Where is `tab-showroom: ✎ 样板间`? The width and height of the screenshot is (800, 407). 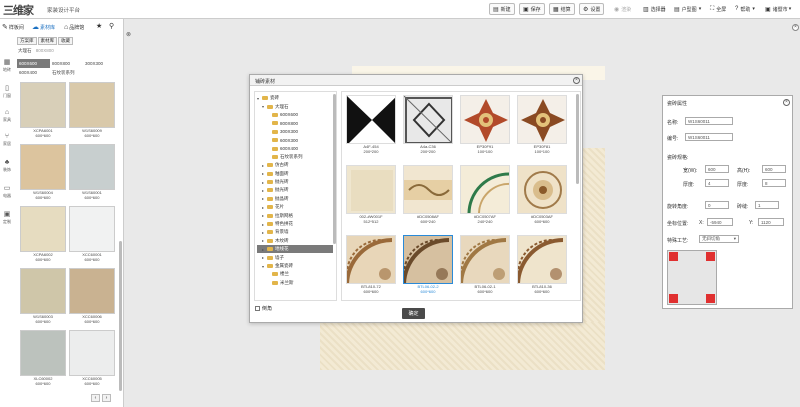
tab-showroom: ✎ 样板间 is located at coordinates (13, 27).